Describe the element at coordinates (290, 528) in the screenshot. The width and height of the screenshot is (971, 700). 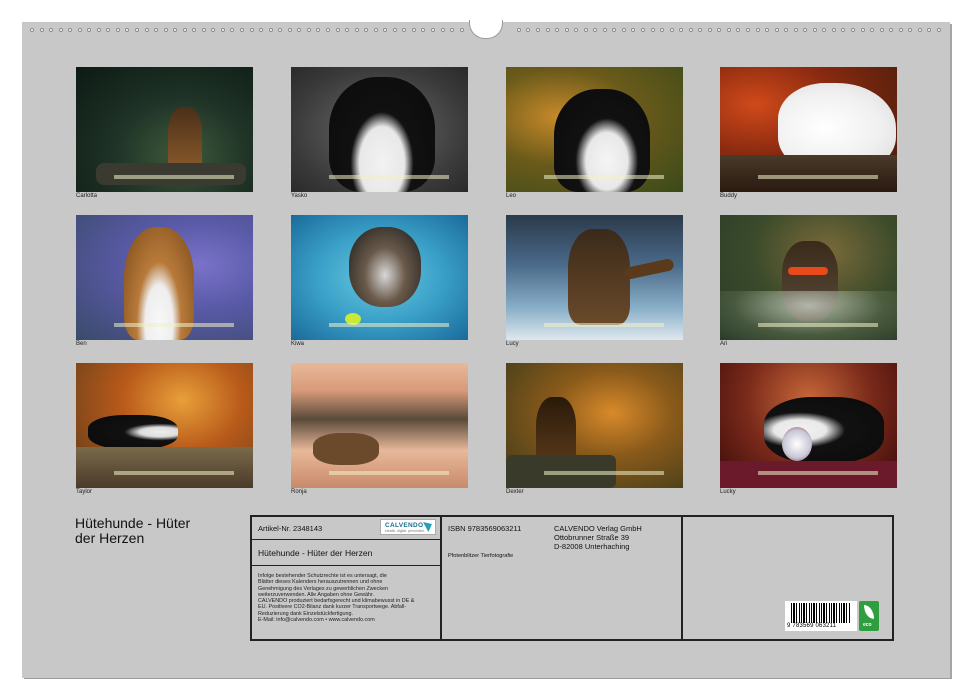
I see `article-number: Artikel-Nr. 2348143` at that location.